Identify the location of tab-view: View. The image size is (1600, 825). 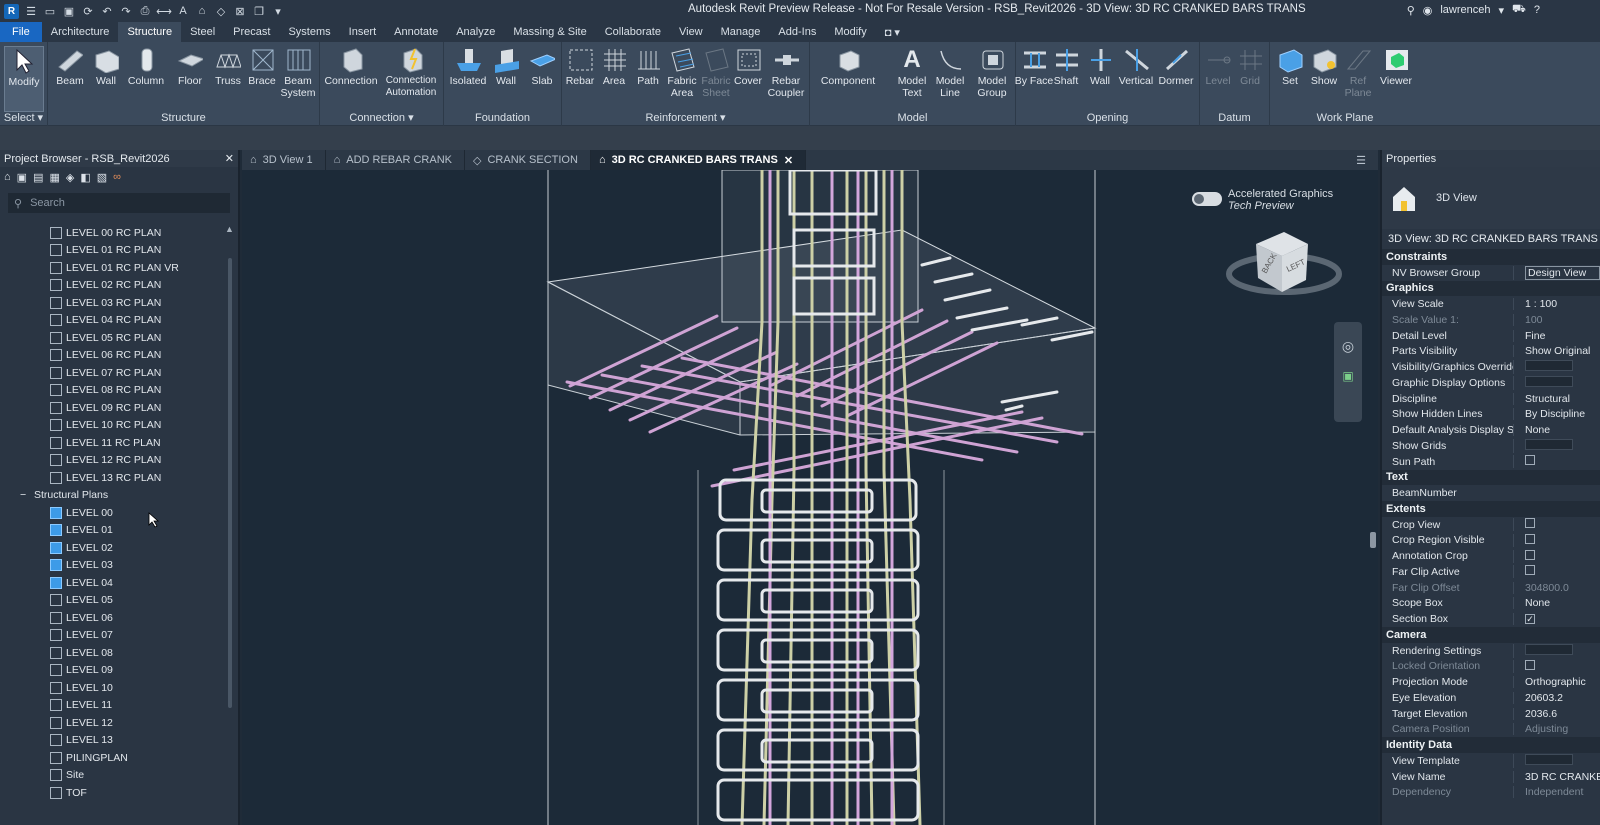
(691, 32).